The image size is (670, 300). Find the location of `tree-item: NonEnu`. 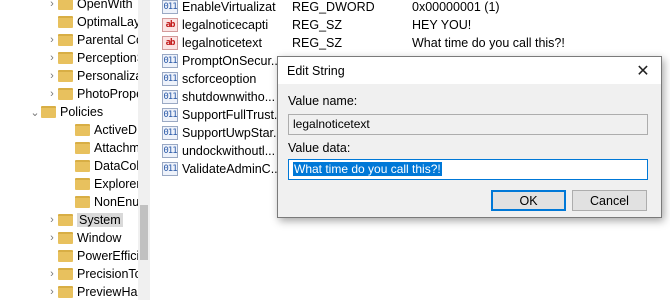

tree-item: NonEnu is located at coordinates (101, 202).